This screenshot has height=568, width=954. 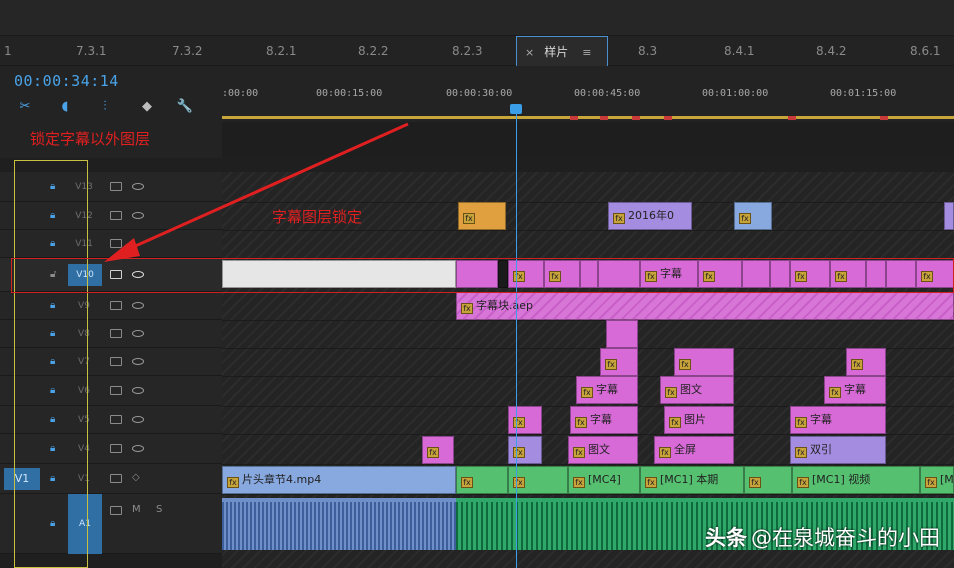 I want to click on clip-video: fx [MC1] 视频, so click(x=856, y=480).